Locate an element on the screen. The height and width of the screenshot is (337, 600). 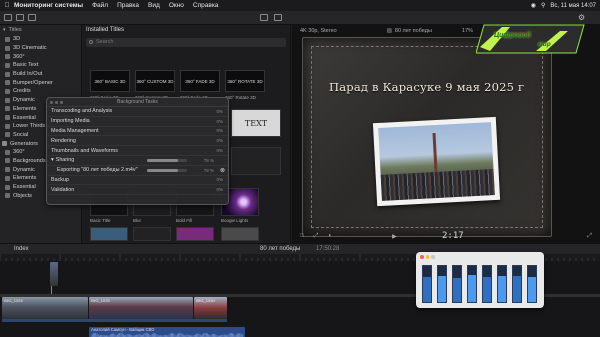
sidebar-item-label: Elements is located at coordinates (25, 108).